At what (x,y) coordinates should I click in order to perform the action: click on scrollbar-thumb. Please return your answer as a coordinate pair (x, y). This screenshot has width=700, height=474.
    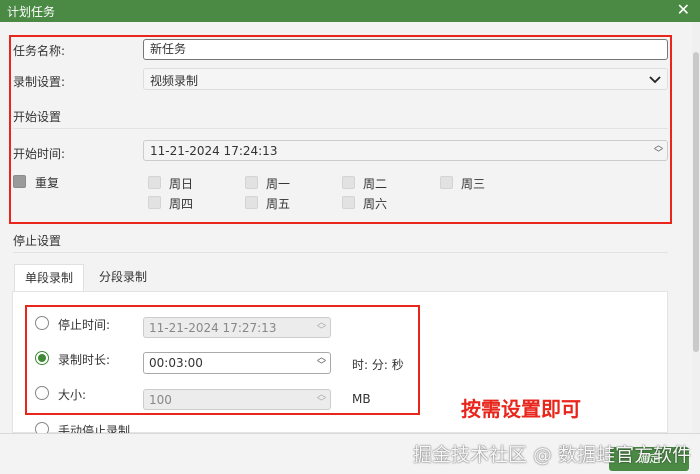
    Looking at the image, I should click on (696, 202).